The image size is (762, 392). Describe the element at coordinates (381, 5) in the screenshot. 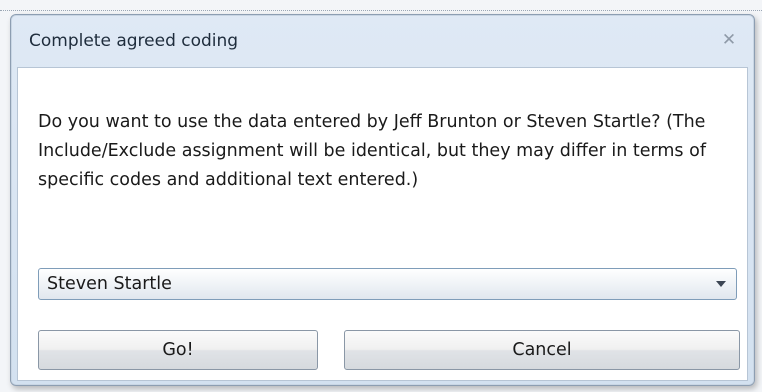

I see `background-ruler` at that location.